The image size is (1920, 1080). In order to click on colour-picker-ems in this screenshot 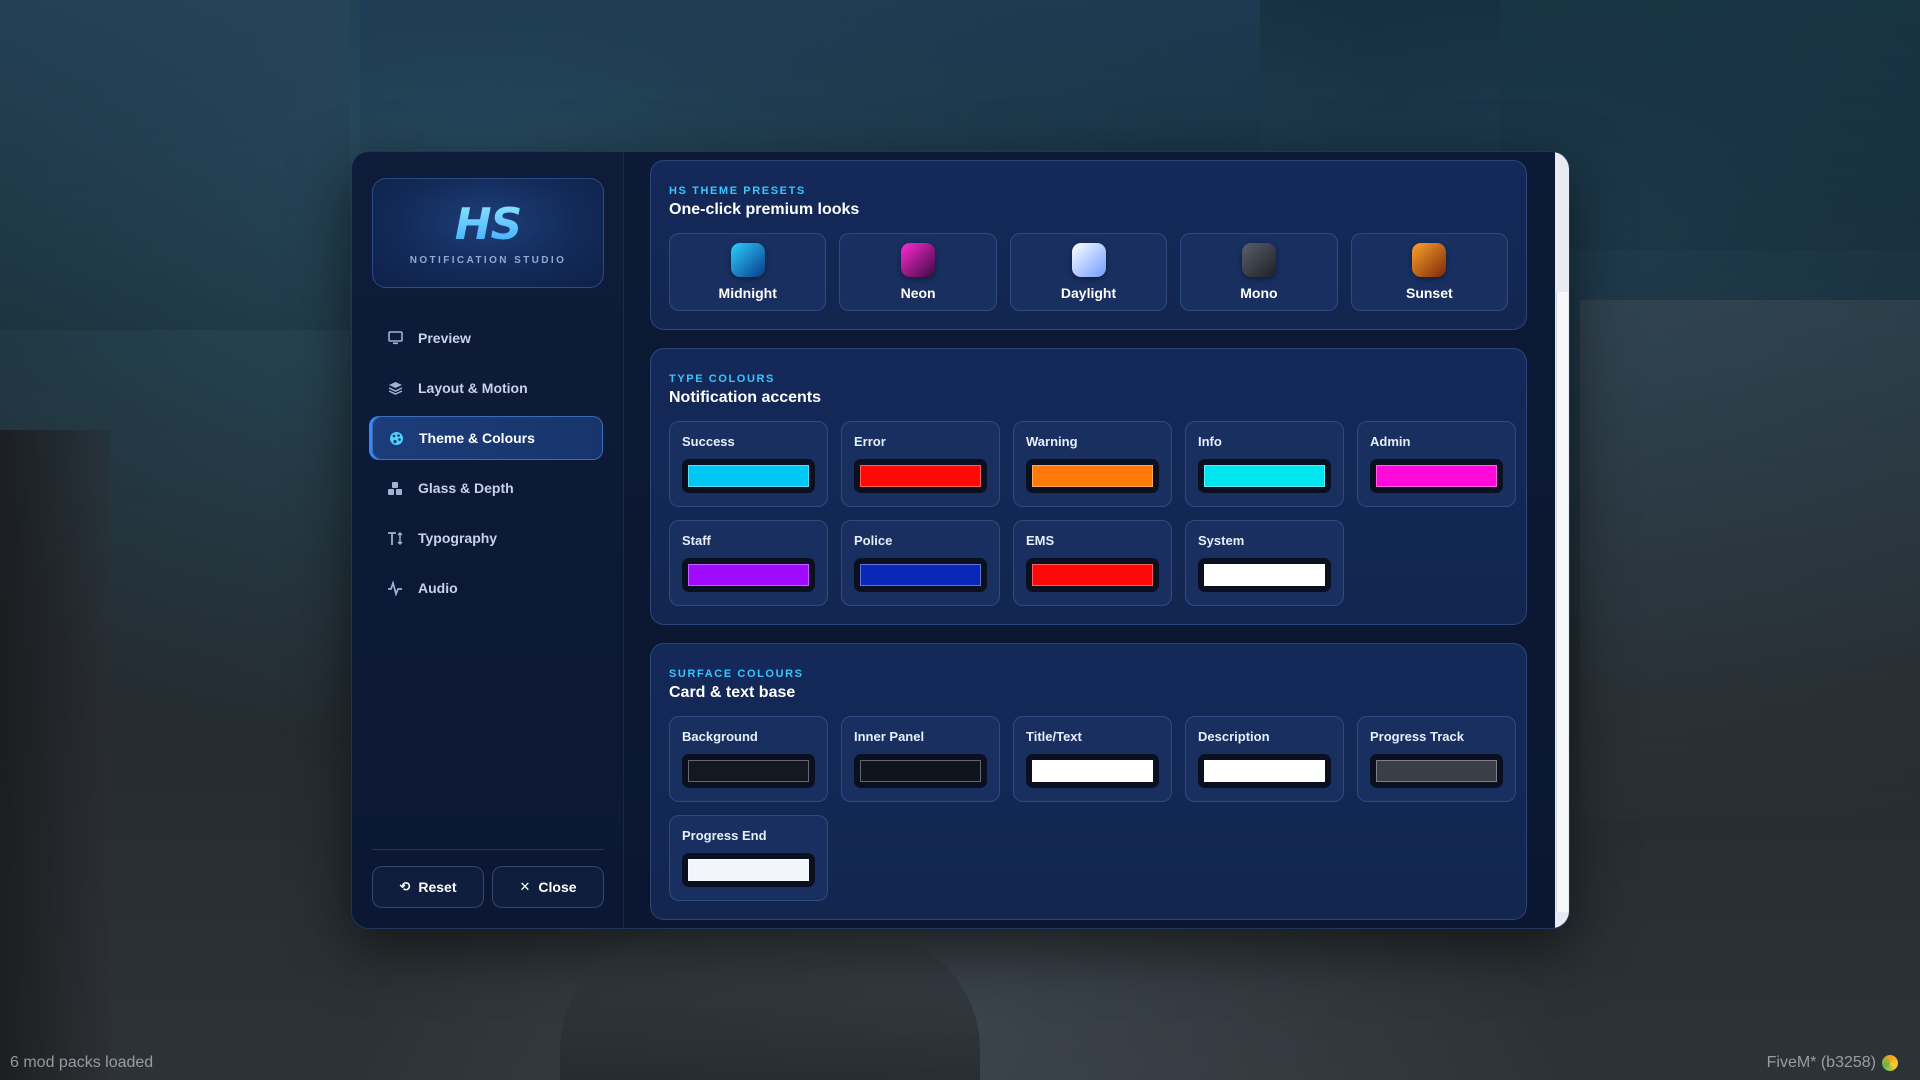, I will do `click(1092, 575)`.